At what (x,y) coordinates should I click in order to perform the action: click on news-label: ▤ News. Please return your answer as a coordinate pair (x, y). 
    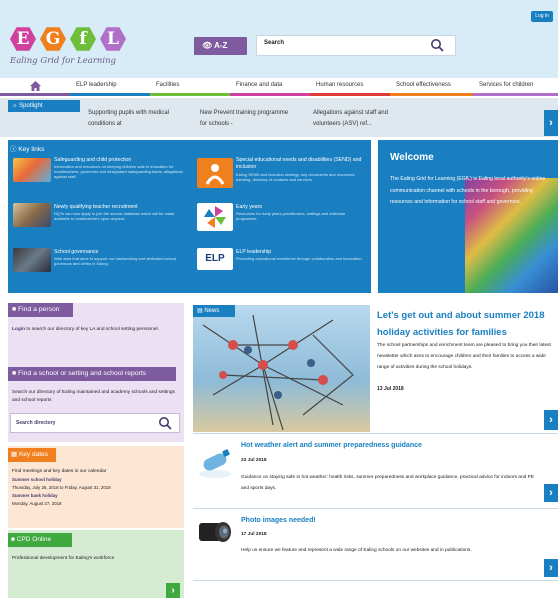
    Looking at the image, I should click on (214, 311).